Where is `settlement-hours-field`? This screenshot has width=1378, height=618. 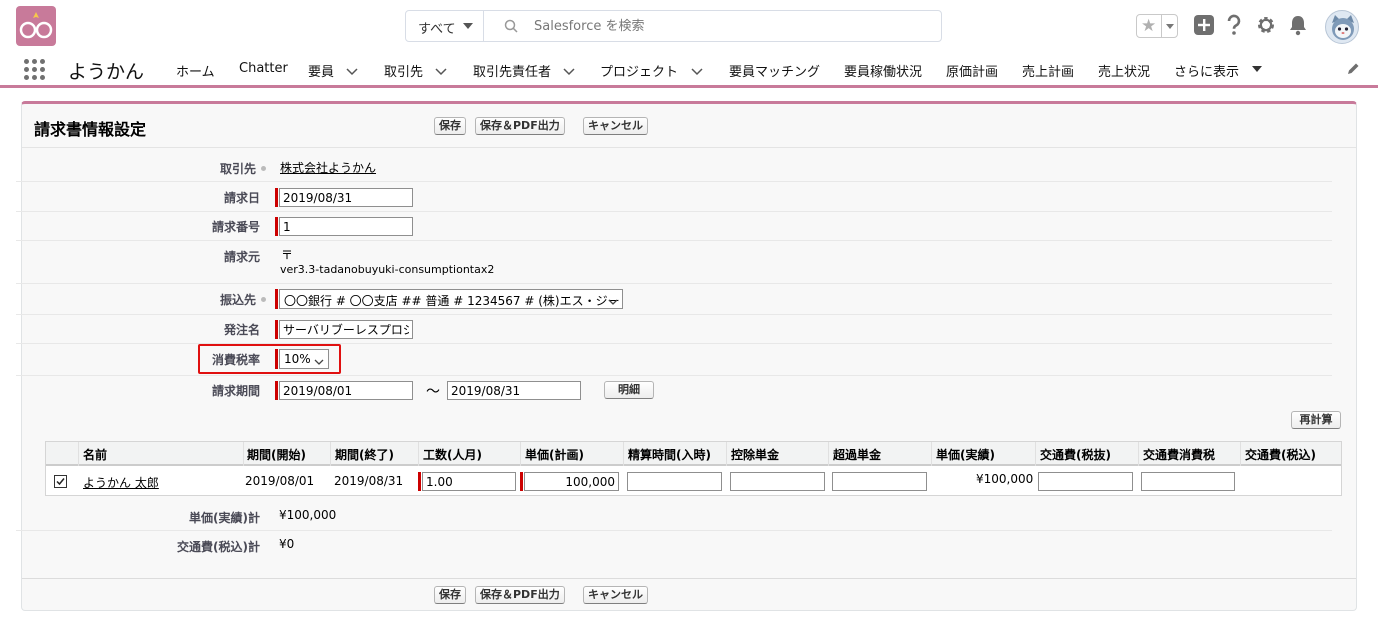
settlement-hours-field is located at coordinates (674, 481).